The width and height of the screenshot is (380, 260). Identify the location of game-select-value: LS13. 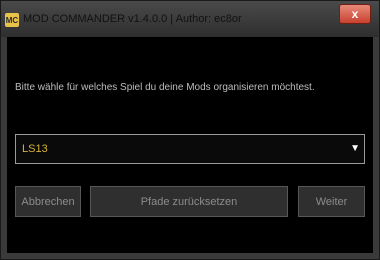
(35, 149).